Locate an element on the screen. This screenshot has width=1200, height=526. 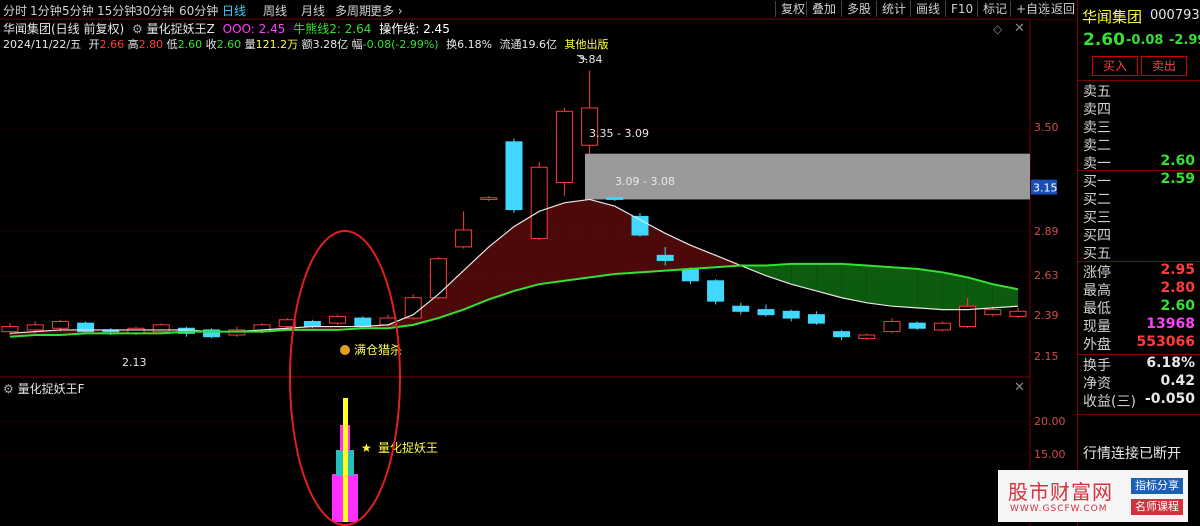
watermark-logo: 股市财富网 指标分享 名师课程 WWW.GSCFW.COM is located at coordinates (1093, 496).